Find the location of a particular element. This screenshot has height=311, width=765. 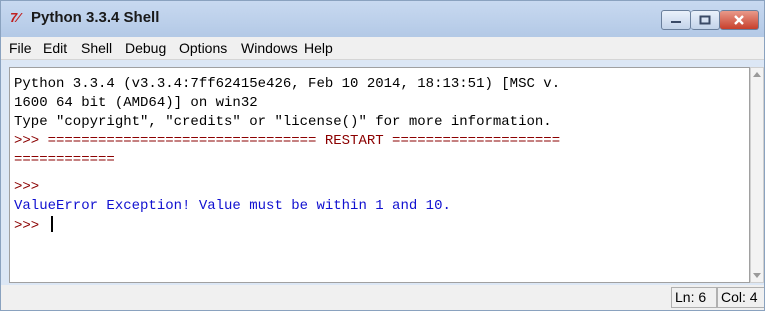

menu-windows: Windows is located at coordinates (269, 48).